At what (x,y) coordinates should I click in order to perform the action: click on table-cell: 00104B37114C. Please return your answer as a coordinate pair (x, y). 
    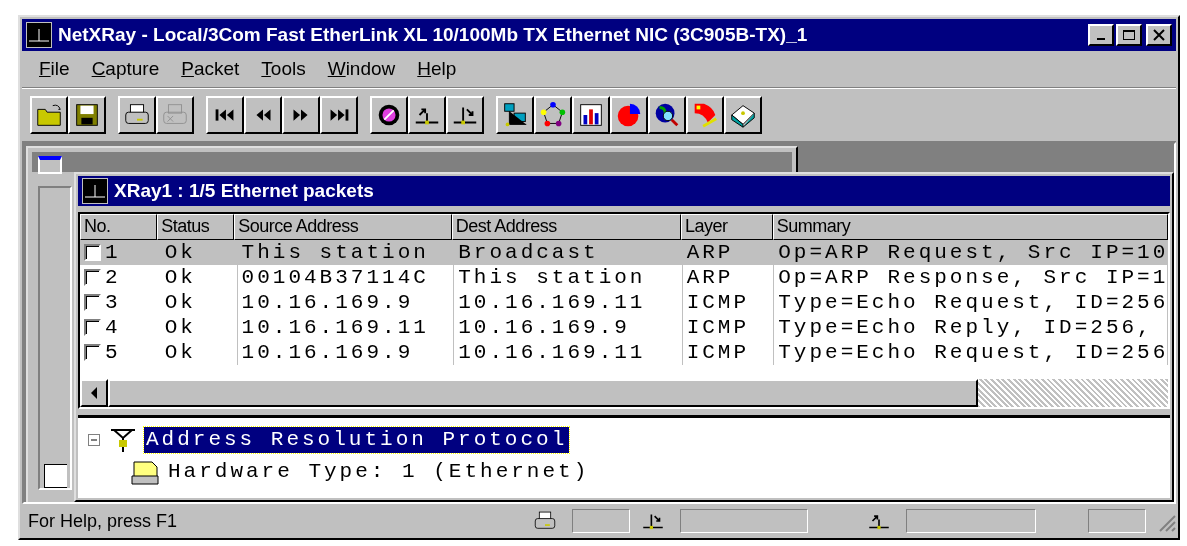
    Looking at the image, I should click on (346, 277).